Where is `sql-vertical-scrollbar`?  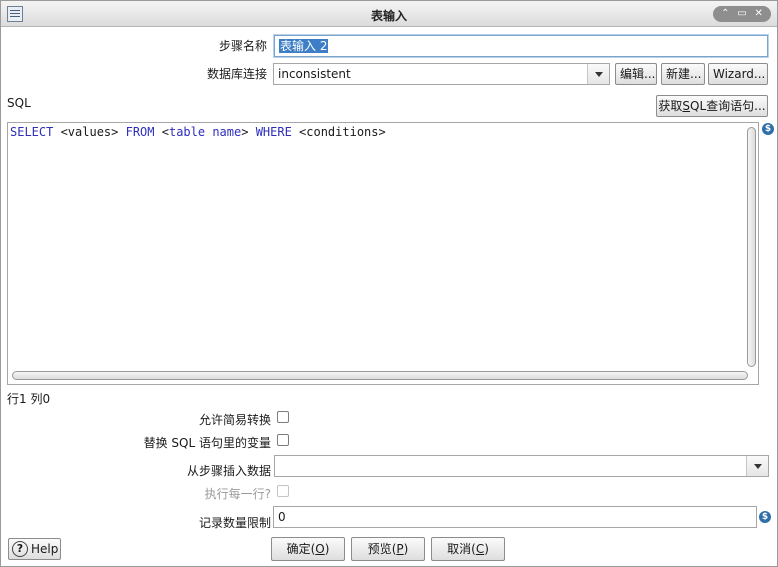 sql-vertical-scrollbar is located at coordinates (751, 247).